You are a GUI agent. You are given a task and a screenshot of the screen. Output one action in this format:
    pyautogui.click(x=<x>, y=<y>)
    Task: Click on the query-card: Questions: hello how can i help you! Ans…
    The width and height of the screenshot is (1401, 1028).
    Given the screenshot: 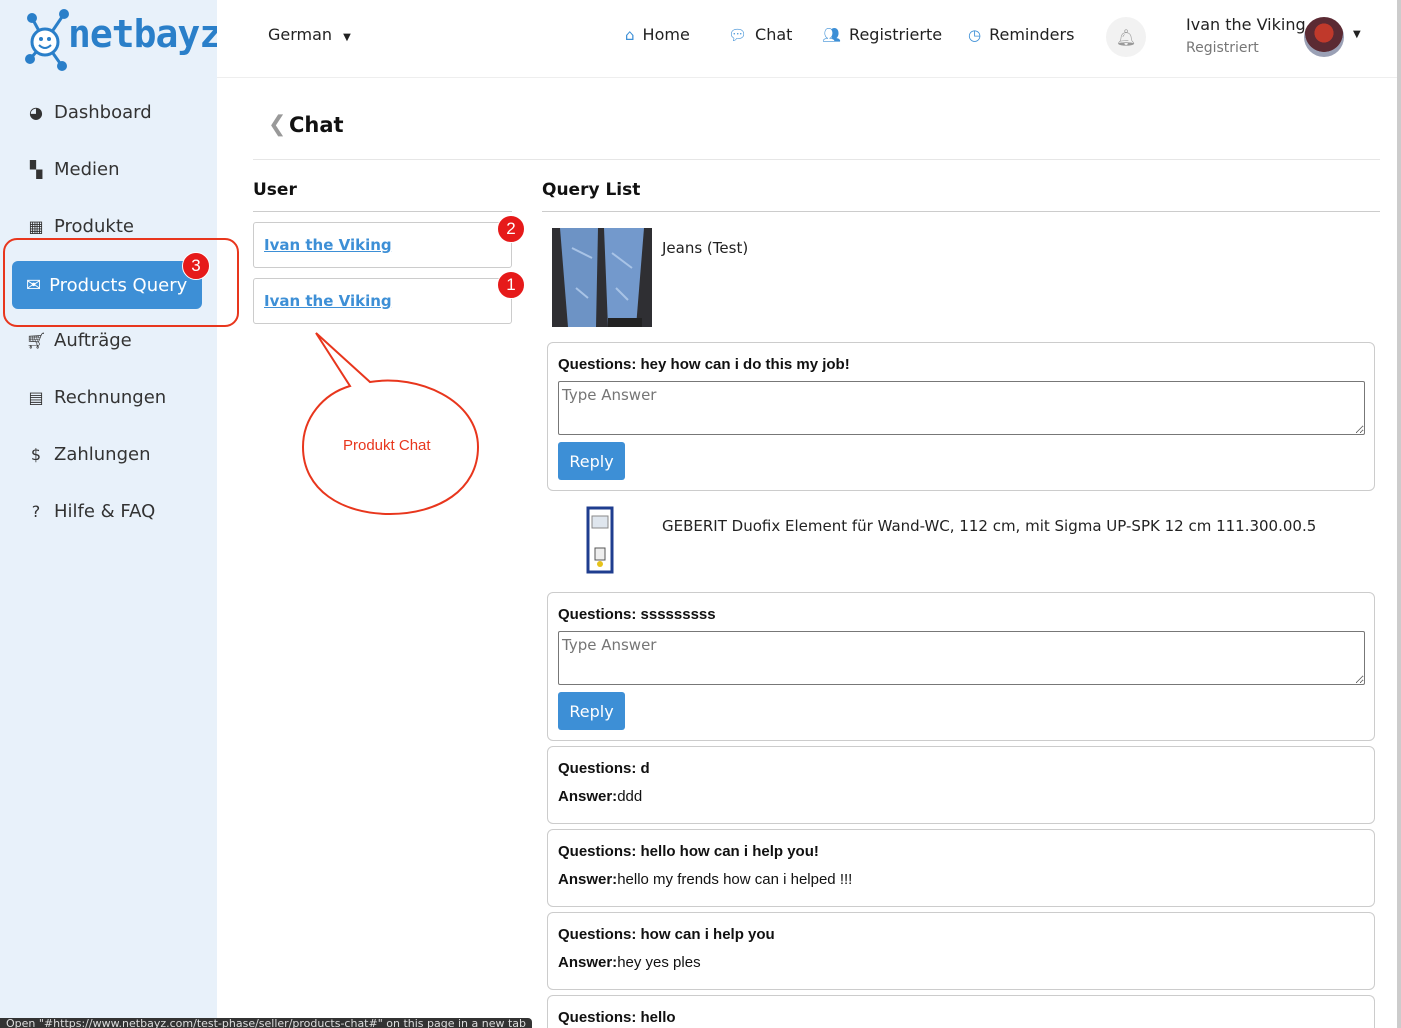 What is the action you would take?
    pyautogui.click(x=961, y=868)
    